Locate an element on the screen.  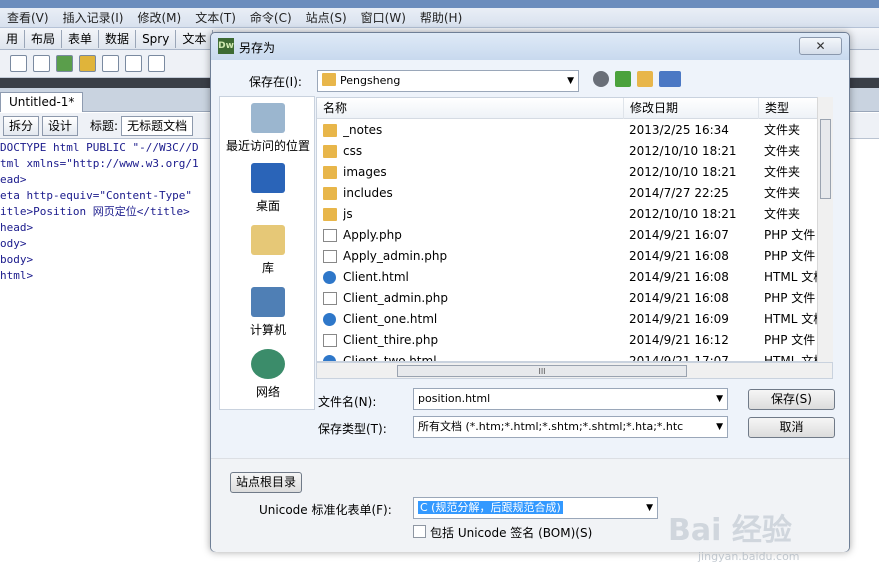
media-icon is located at coordinates (87, 63).